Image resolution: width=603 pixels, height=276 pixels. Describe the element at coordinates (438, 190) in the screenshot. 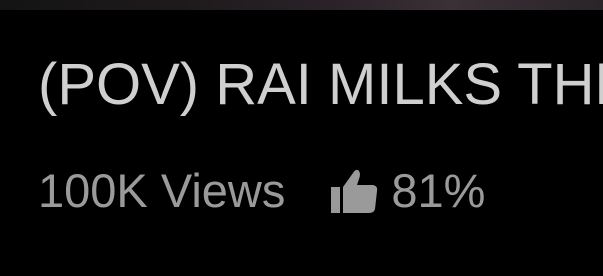

I see `like-percentage: 81%` at that location.